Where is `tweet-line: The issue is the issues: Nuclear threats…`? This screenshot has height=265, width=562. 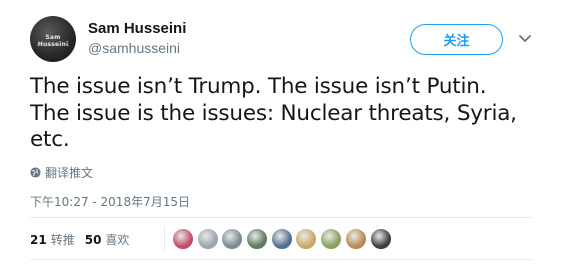 tweet-line: The issue is the issues: Nuclear threats… is located at coordinates (273, 113).